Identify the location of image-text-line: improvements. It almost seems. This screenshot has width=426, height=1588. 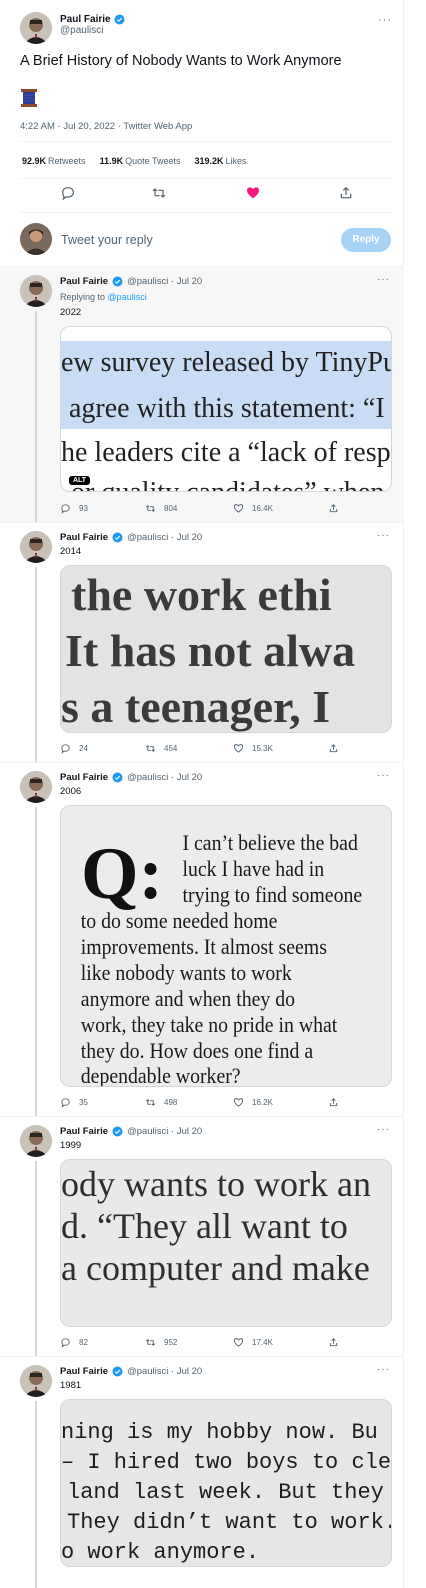
(204, 946).